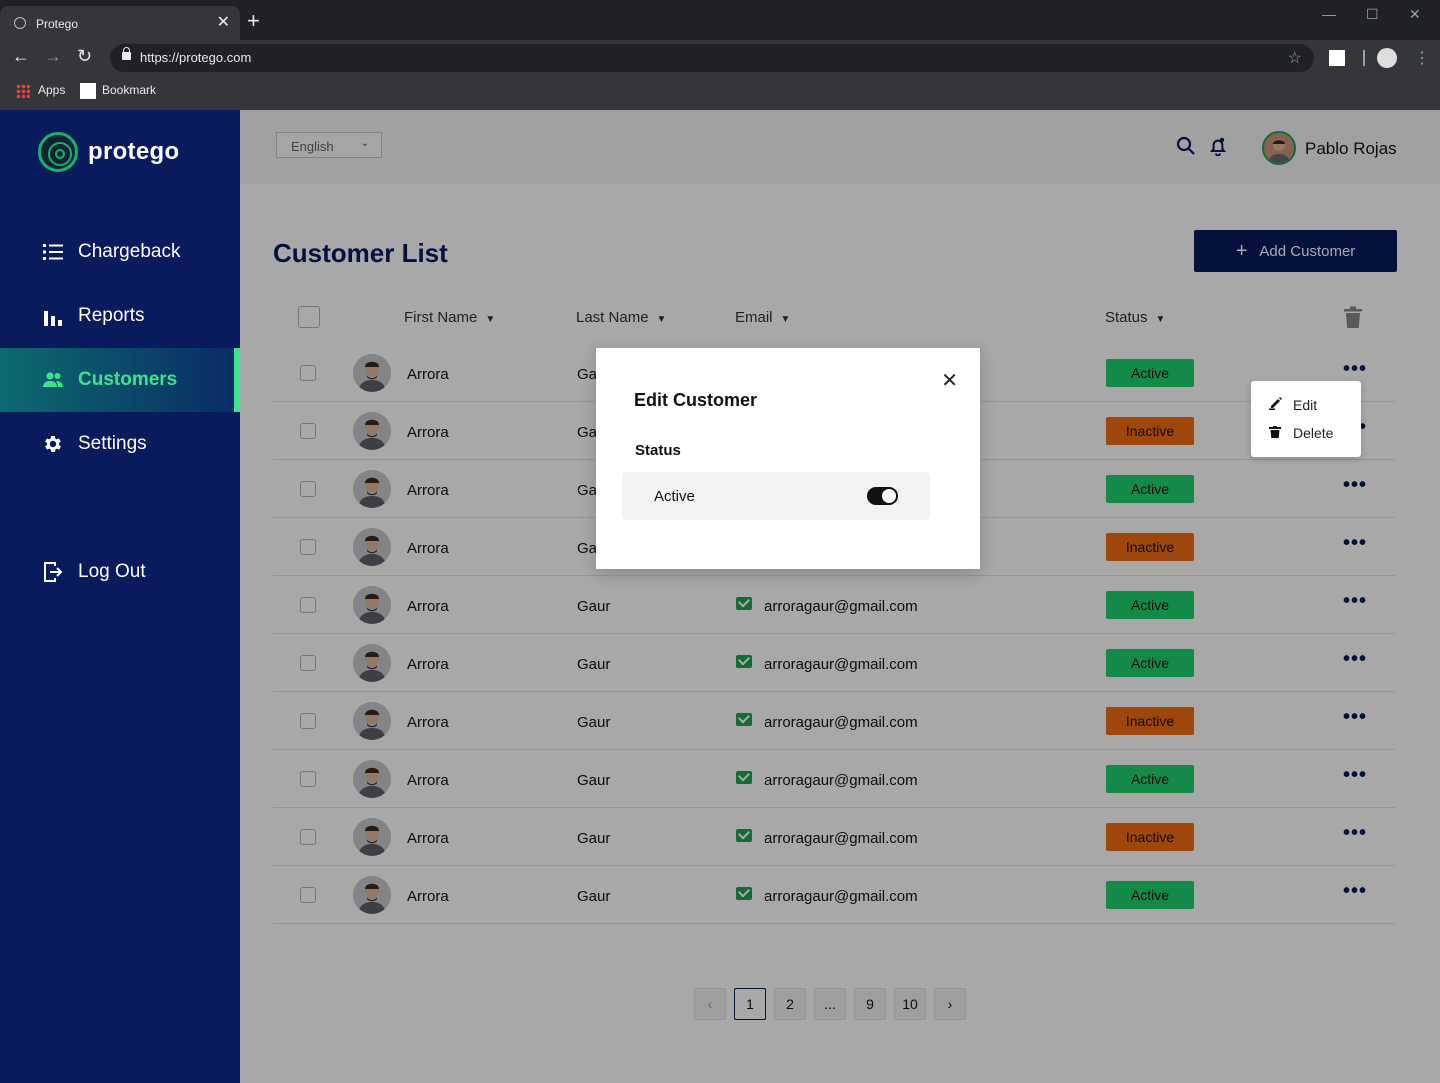 This screenshot has height=1083, width=1440. Describe the element at coordinates (658, 450) in the screenshot. I see `status-field-label: Status` at that location.